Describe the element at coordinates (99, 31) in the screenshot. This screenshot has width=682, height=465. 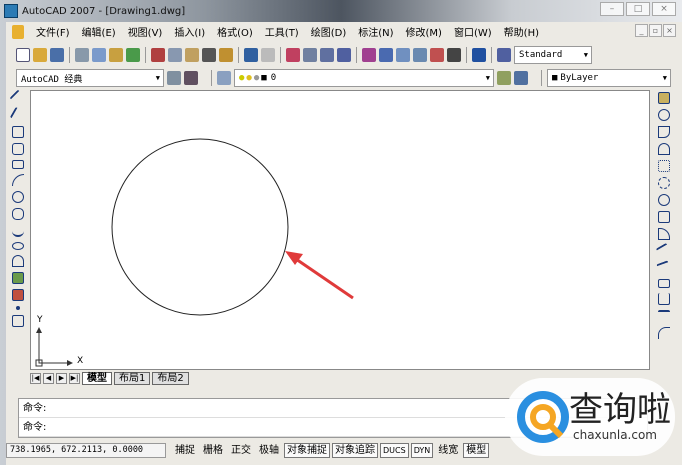
I see `menu-edit: 编辑(E)` at that location.